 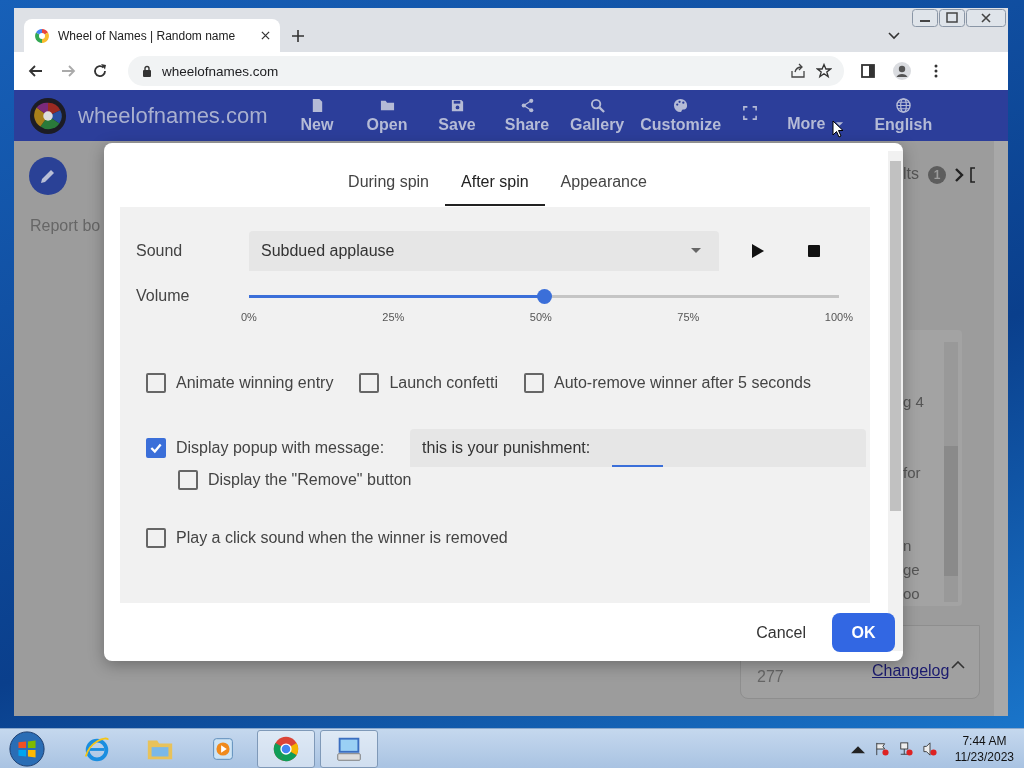 I want to click on entry-text: oo, so click(x=911, y=593).